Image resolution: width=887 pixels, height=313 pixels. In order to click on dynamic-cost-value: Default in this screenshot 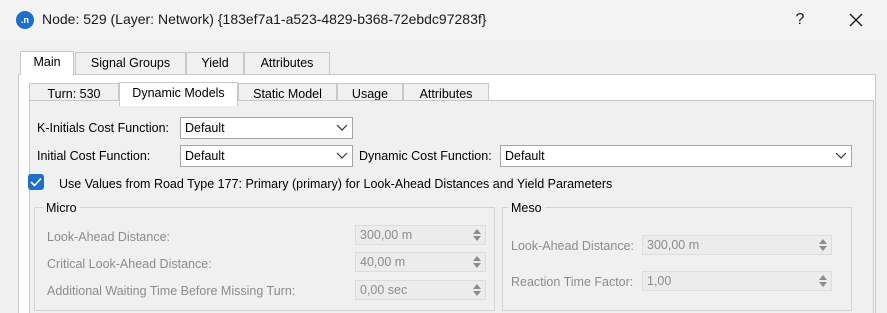, I will do `click(525, 156)`.